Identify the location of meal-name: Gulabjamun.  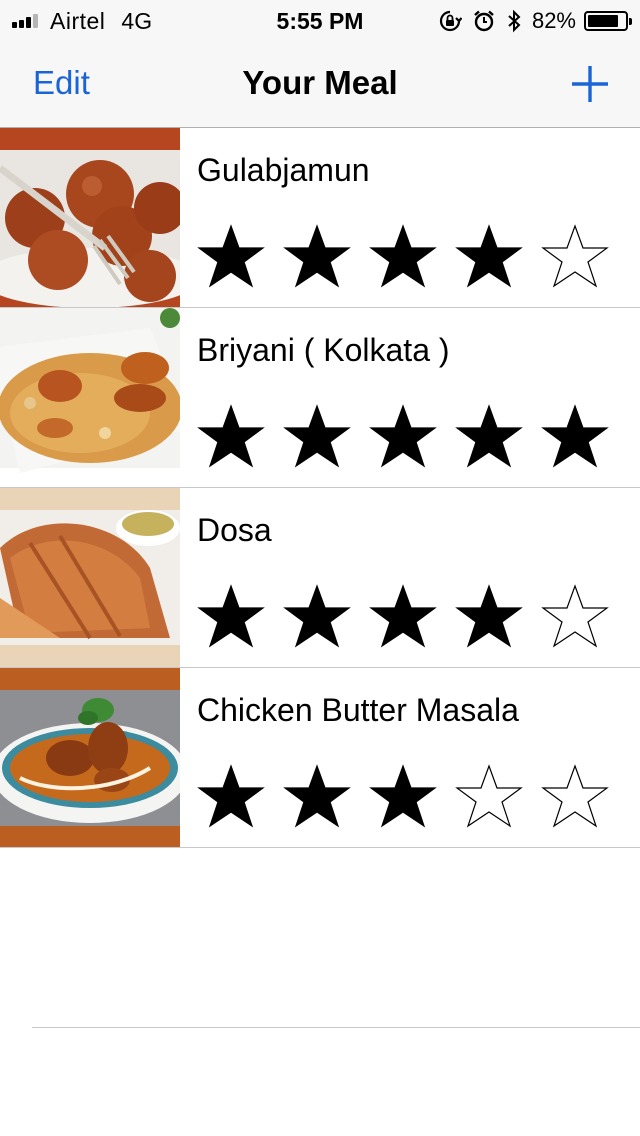
(283, 170).